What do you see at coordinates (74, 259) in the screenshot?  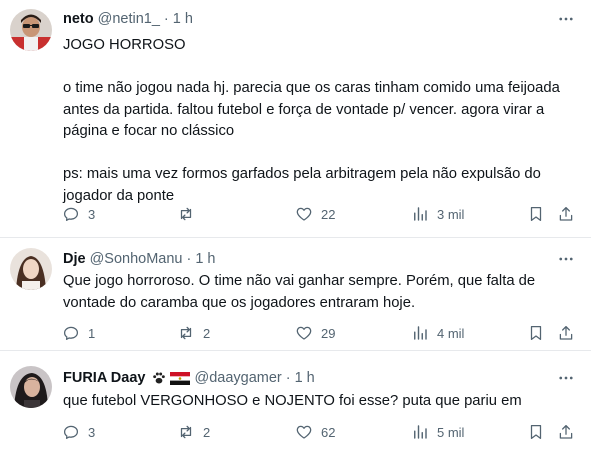 I see `author-name: Dje` at bounding box center [74, 259].